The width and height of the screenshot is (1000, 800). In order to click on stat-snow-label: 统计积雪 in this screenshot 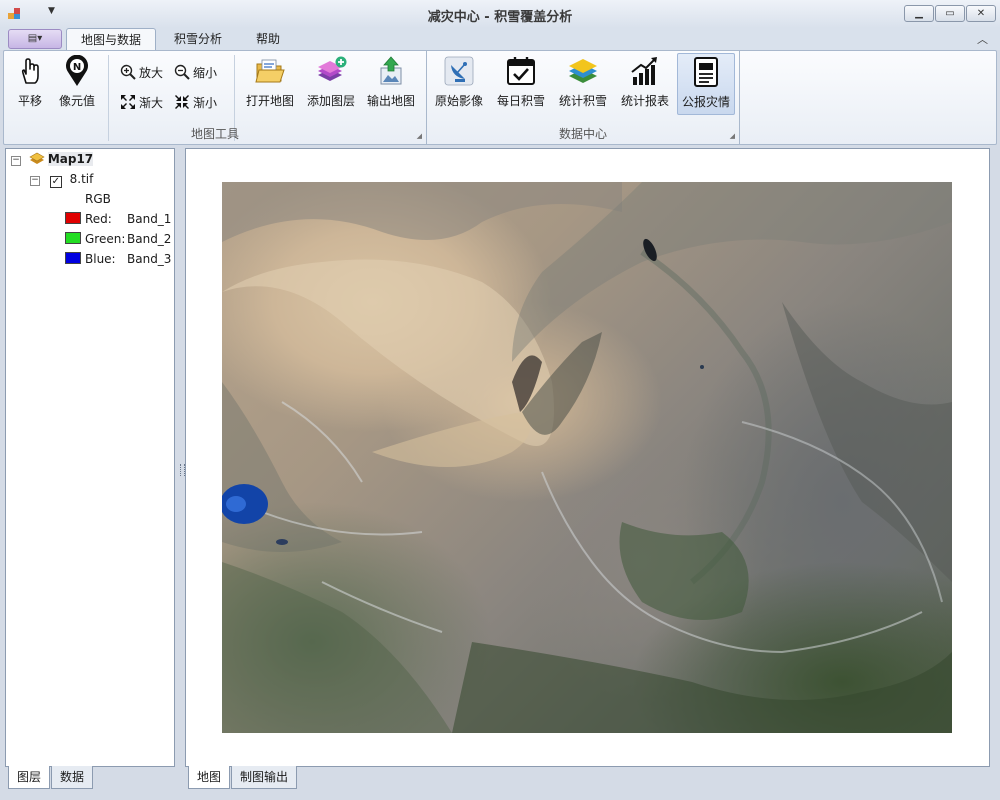, I will do `click(582, 101)`.